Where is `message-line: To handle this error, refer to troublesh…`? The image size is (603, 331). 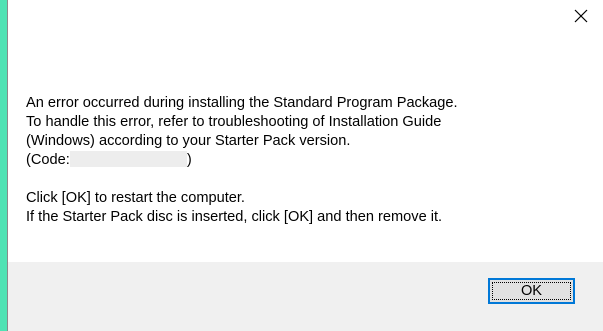
message-line: To handle this error, refer to troublesh… is located at coordinates (234, 122).